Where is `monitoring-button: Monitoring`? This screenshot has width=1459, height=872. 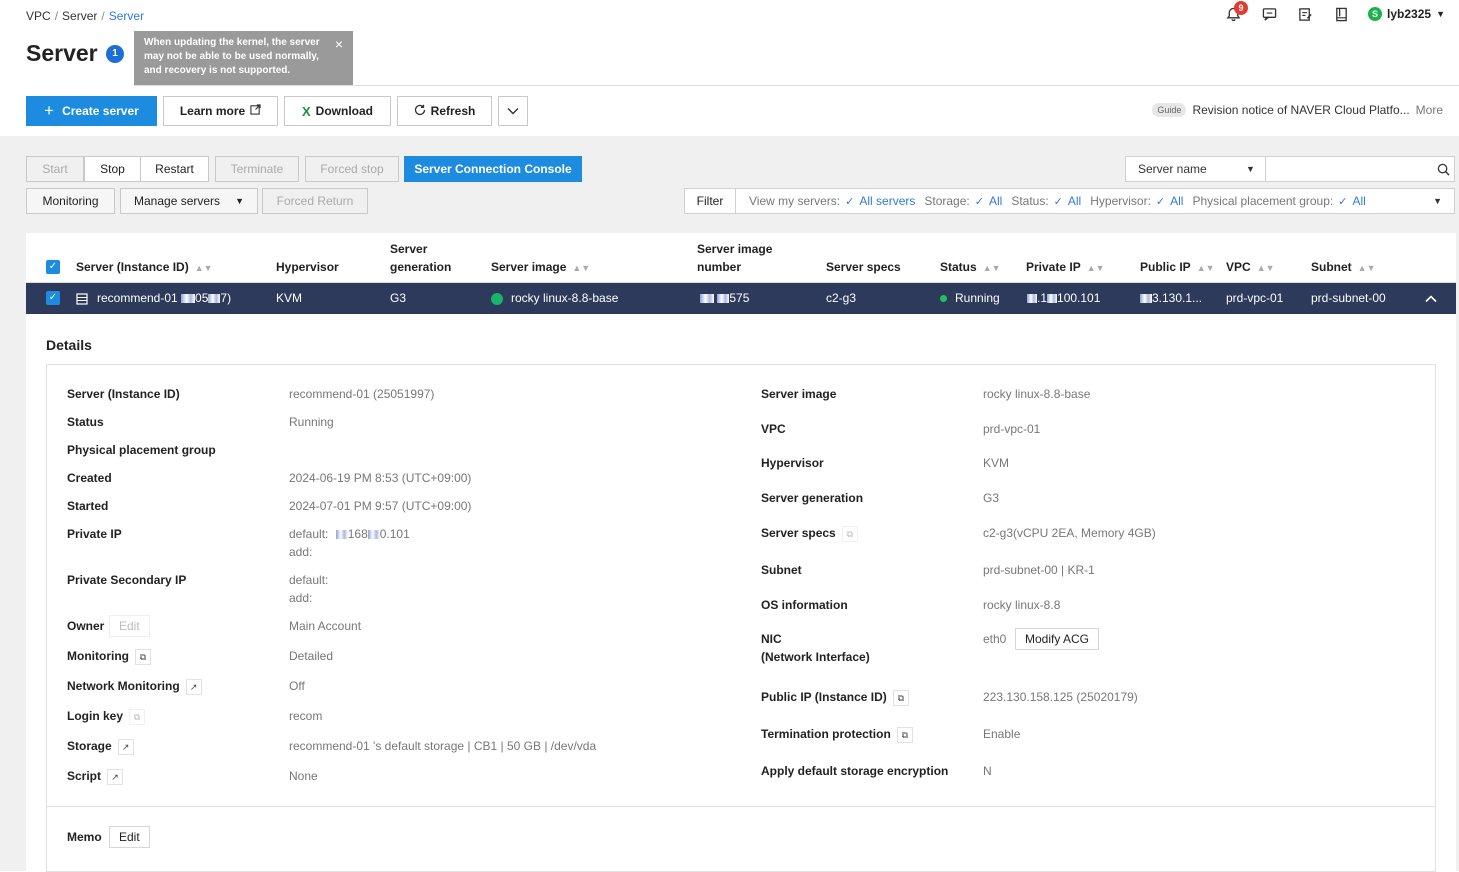
monitoring-button: Monitoring is located at coordinates (70, 201).